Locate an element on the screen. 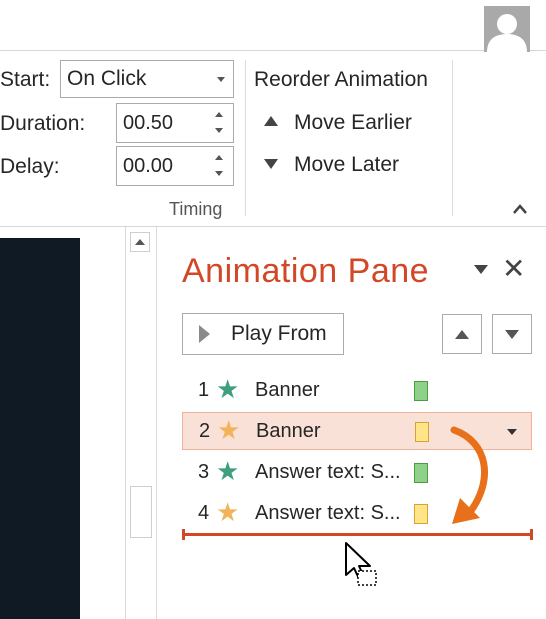 This screenshot has height=619, width=546. close-icon: ✕ is located at coordinates (513, 268).